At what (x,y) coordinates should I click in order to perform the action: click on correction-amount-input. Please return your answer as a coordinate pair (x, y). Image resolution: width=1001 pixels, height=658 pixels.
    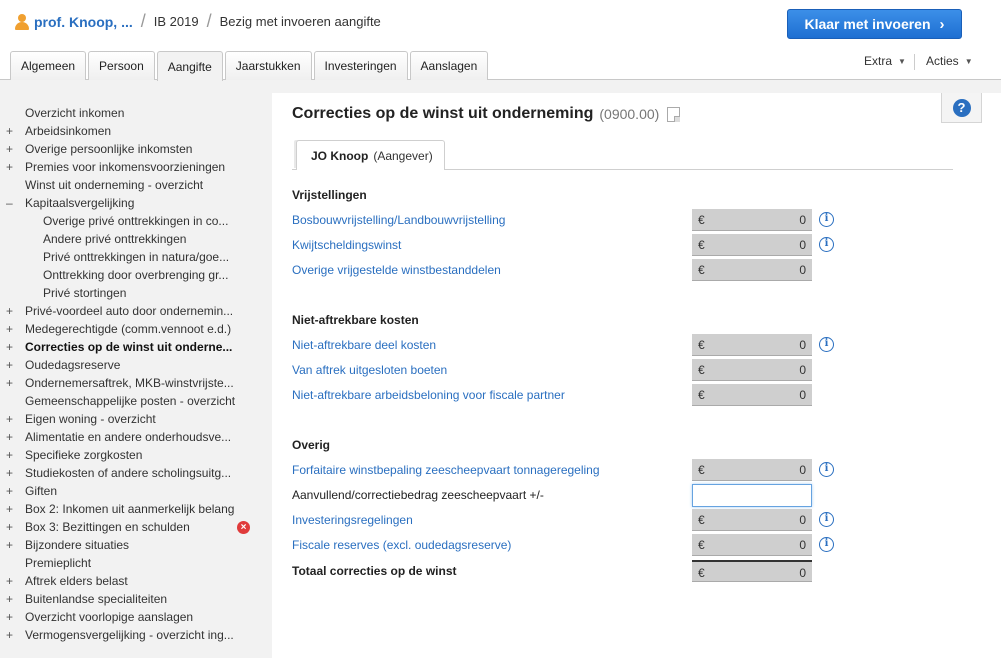
    Looking at the image, I should click on (752, 495).